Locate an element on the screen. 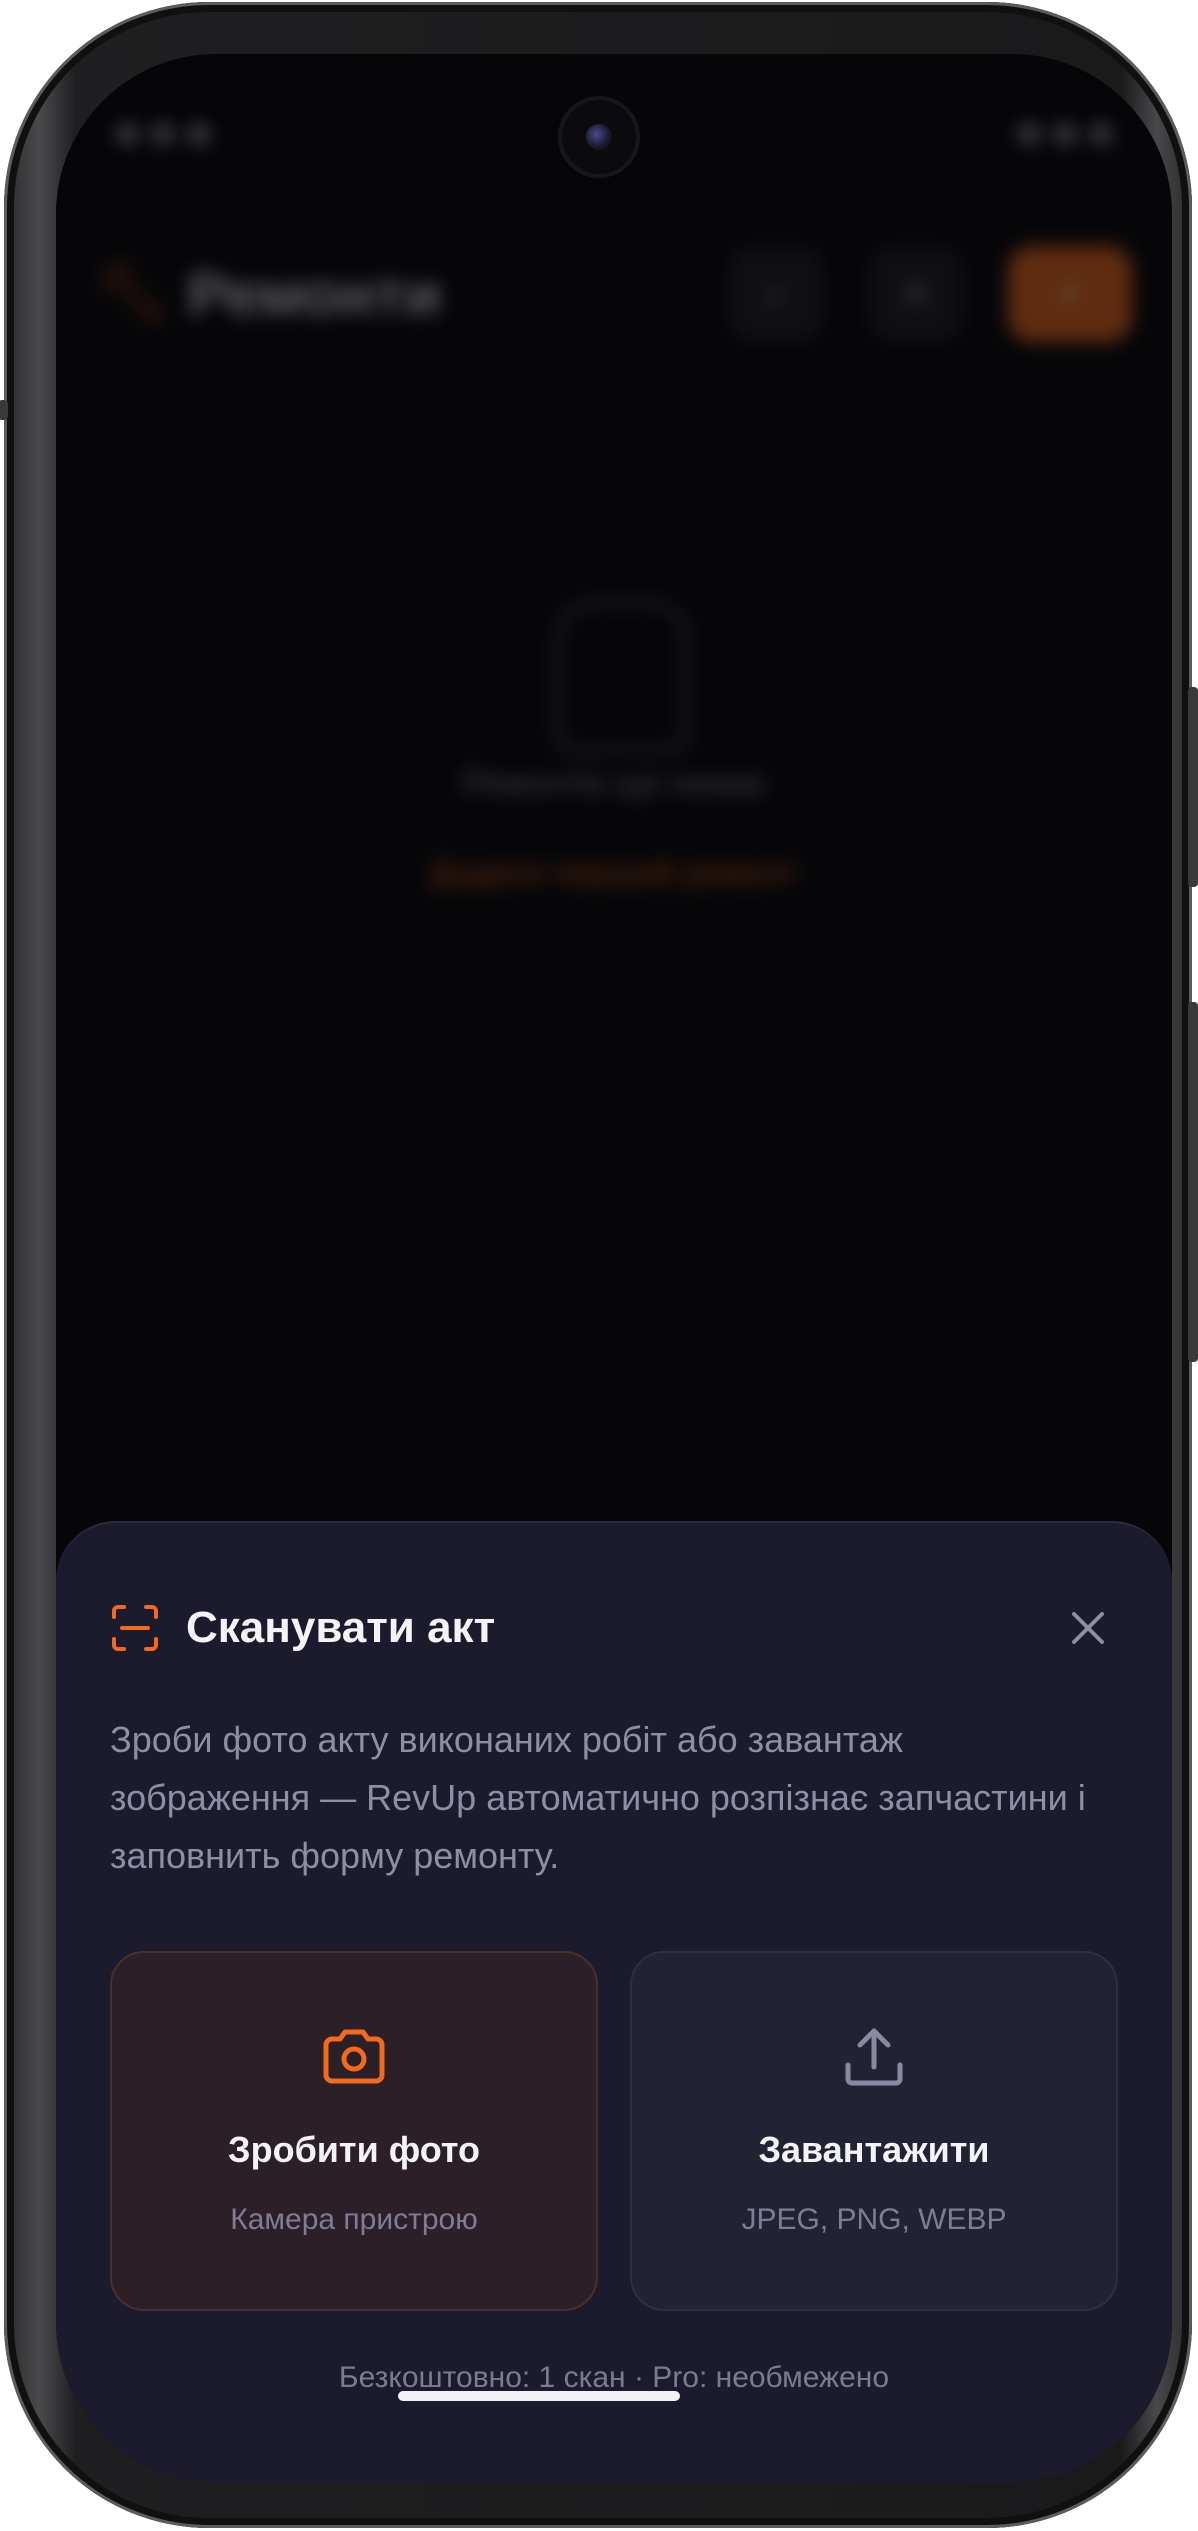  signal-icon is located at coordinates (1065, 134).